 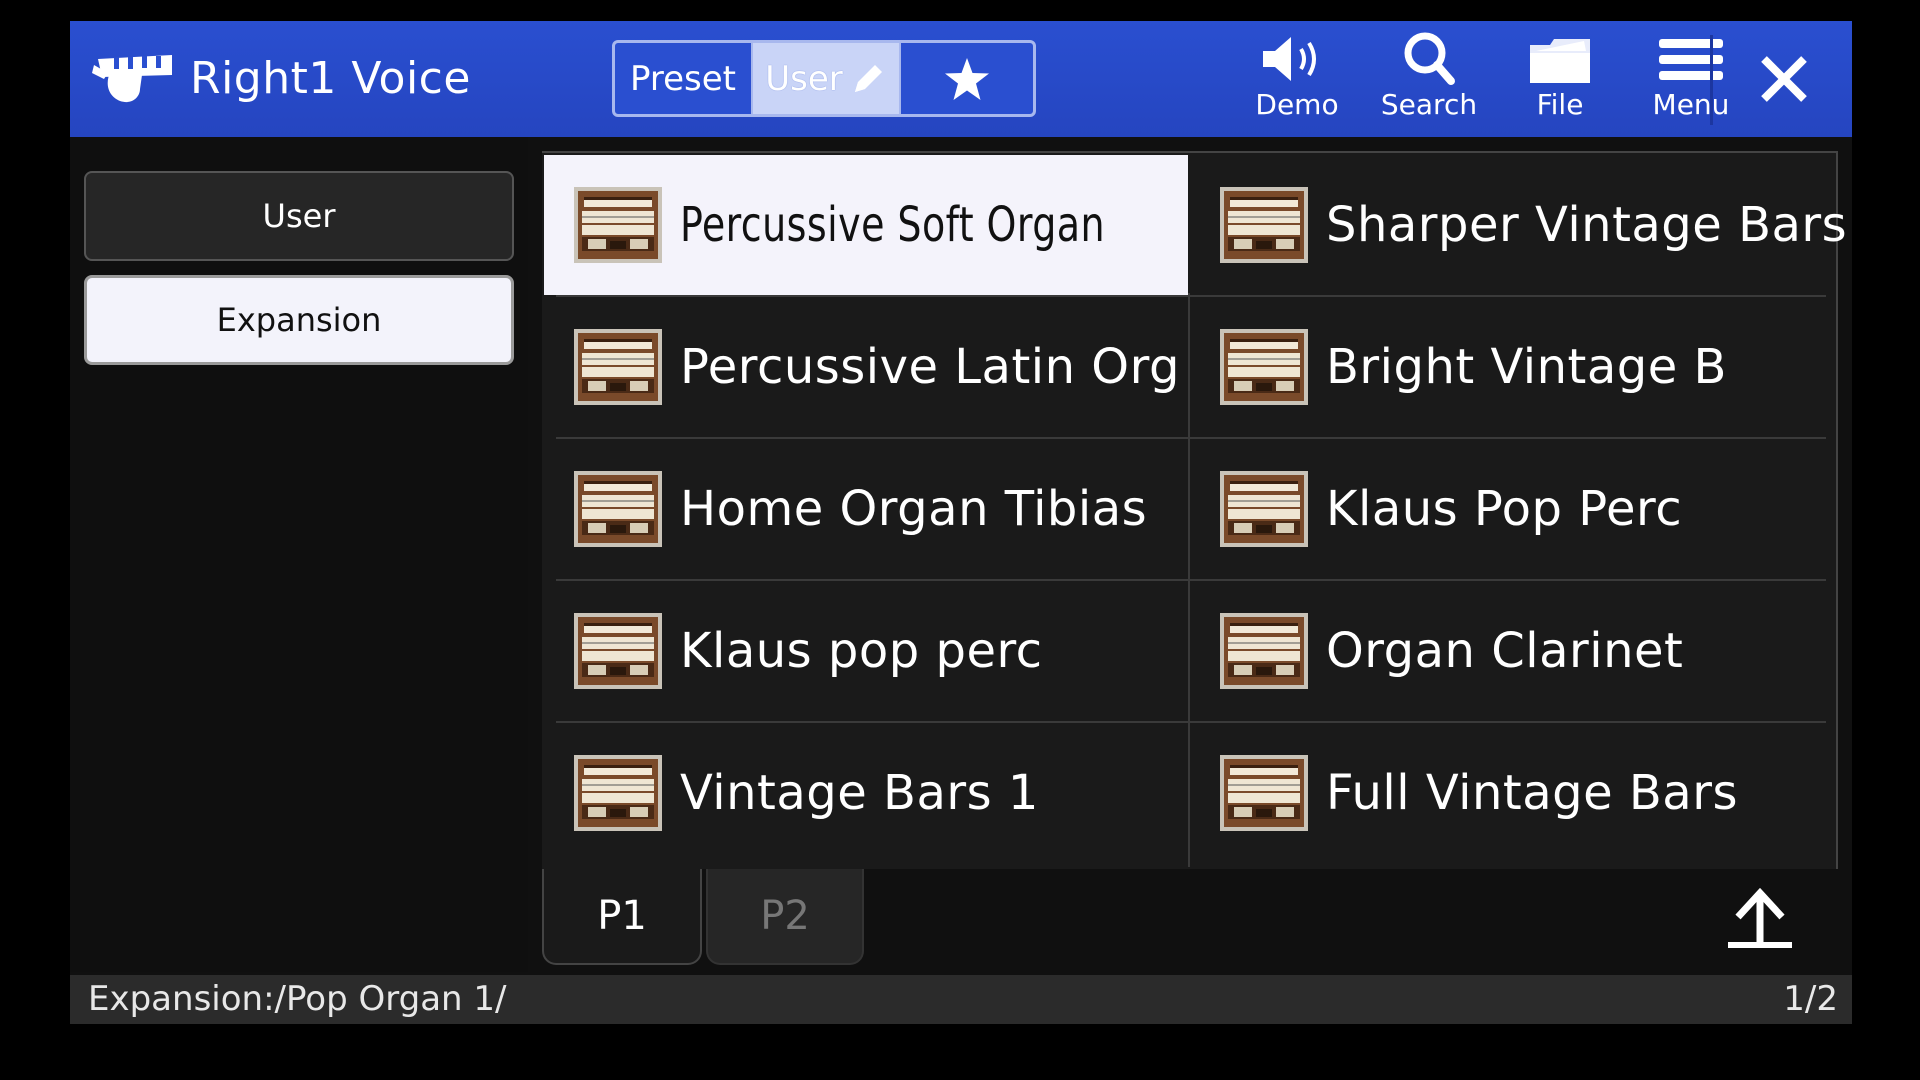 I want to click on voice-item: Percussive Latin Org, so click(x=866, y=367).